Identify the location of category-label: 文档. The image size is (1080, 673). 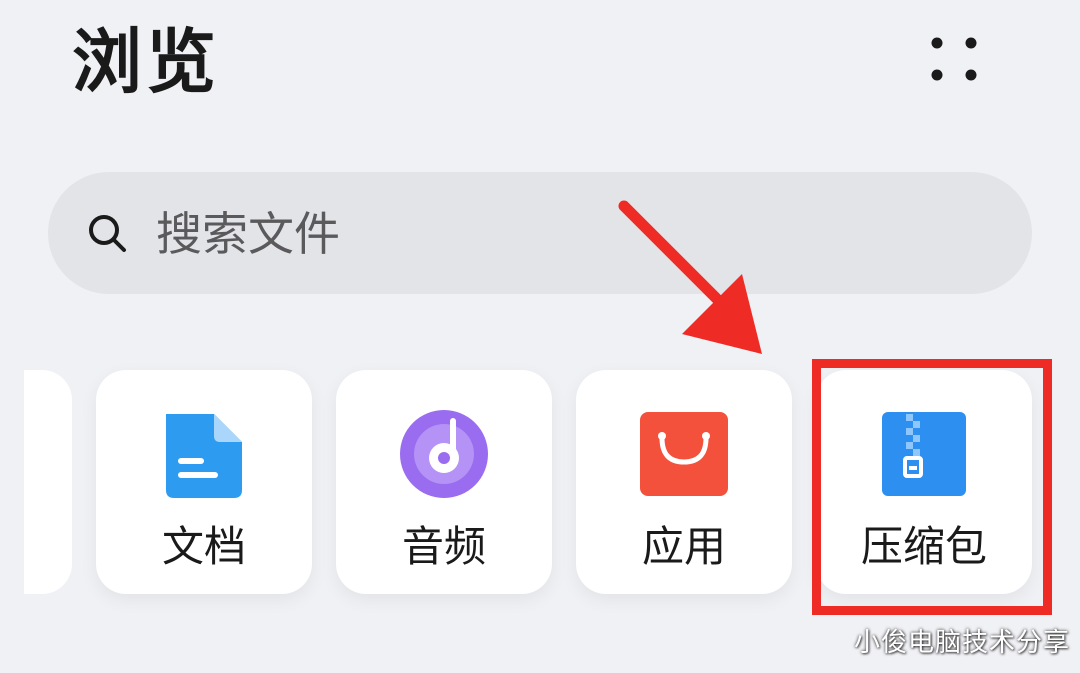
(203, 546).